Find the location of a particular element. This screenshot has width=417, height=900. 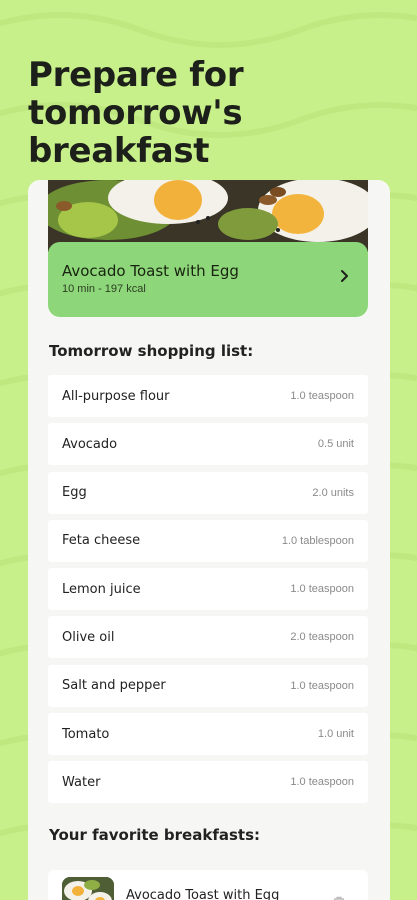

recipe-title: Avocado Toast with Egg is located at coordinates (150, 271).